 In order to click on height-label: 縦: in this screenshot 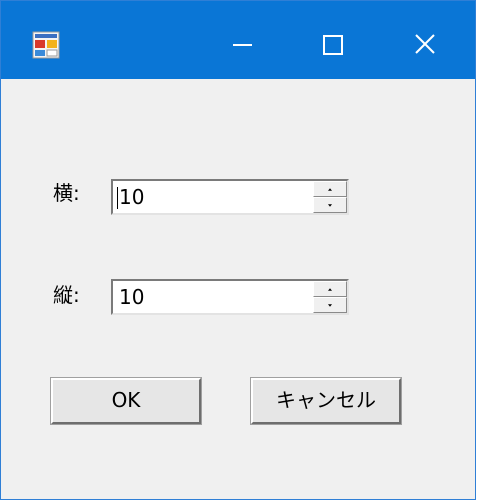, I will do `click(66, 295)`.